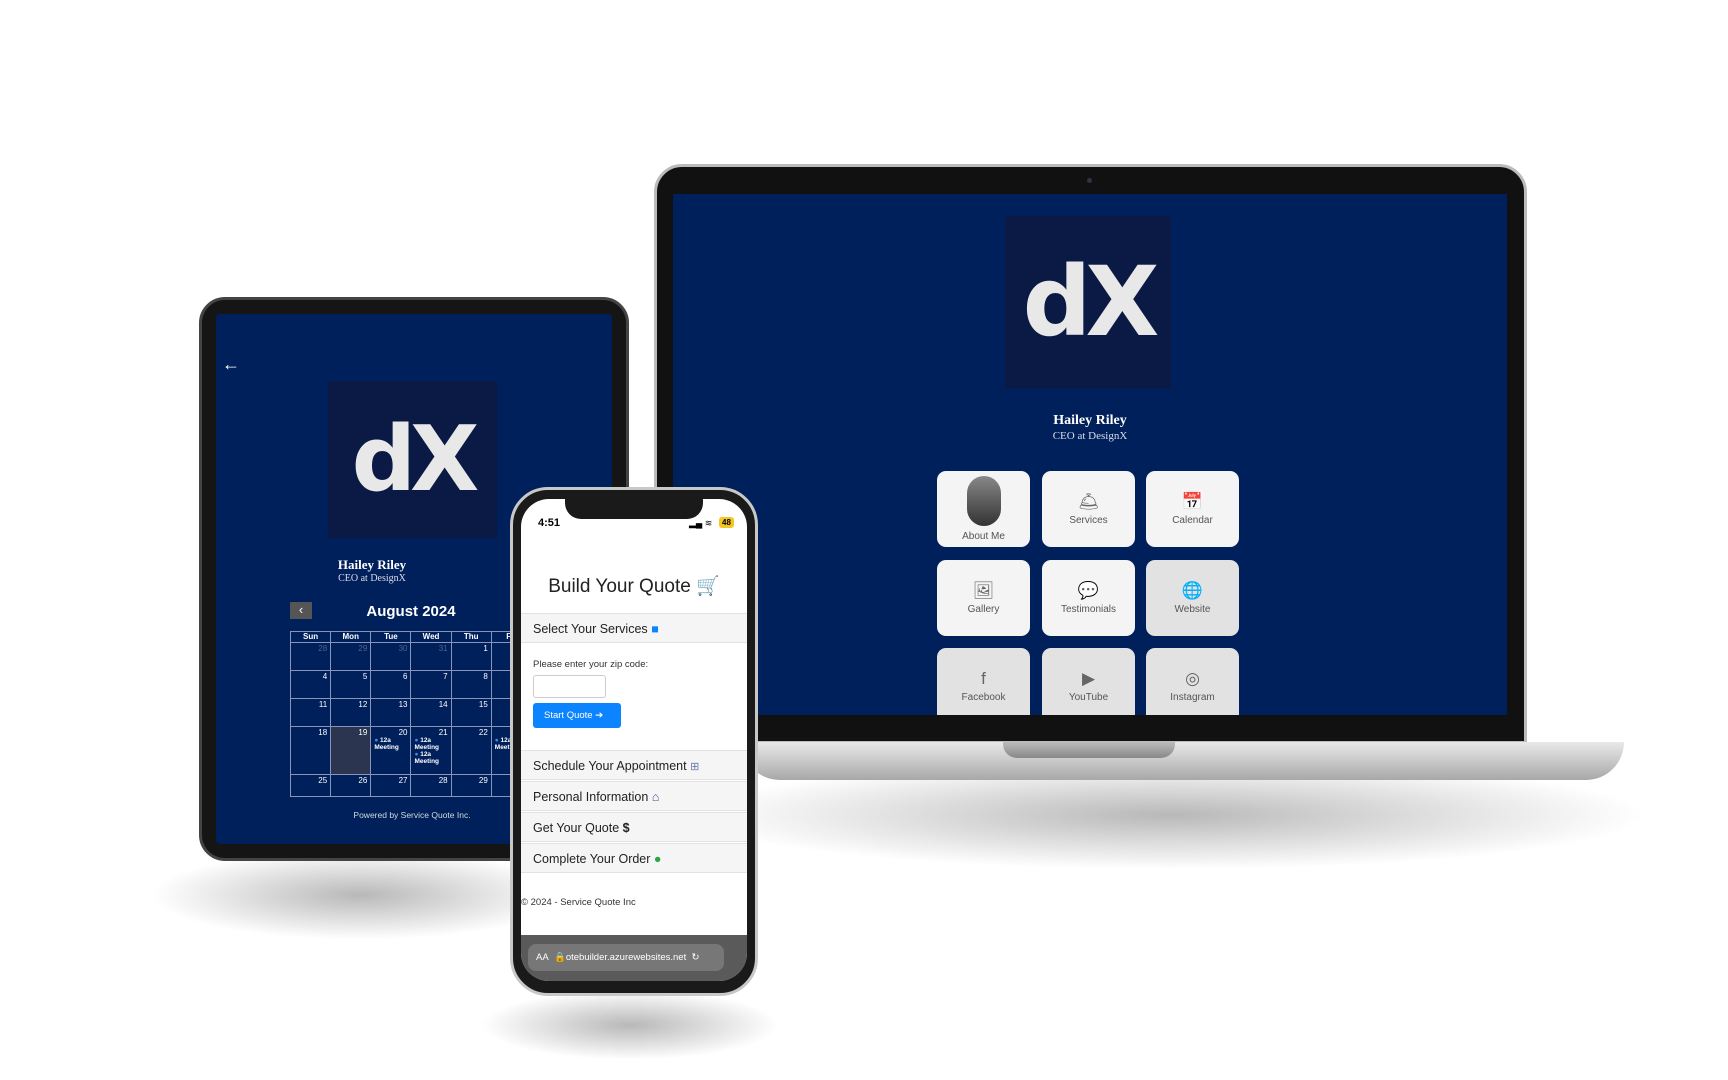  I want to click on weekday-header: Thu, so click(471, 637).